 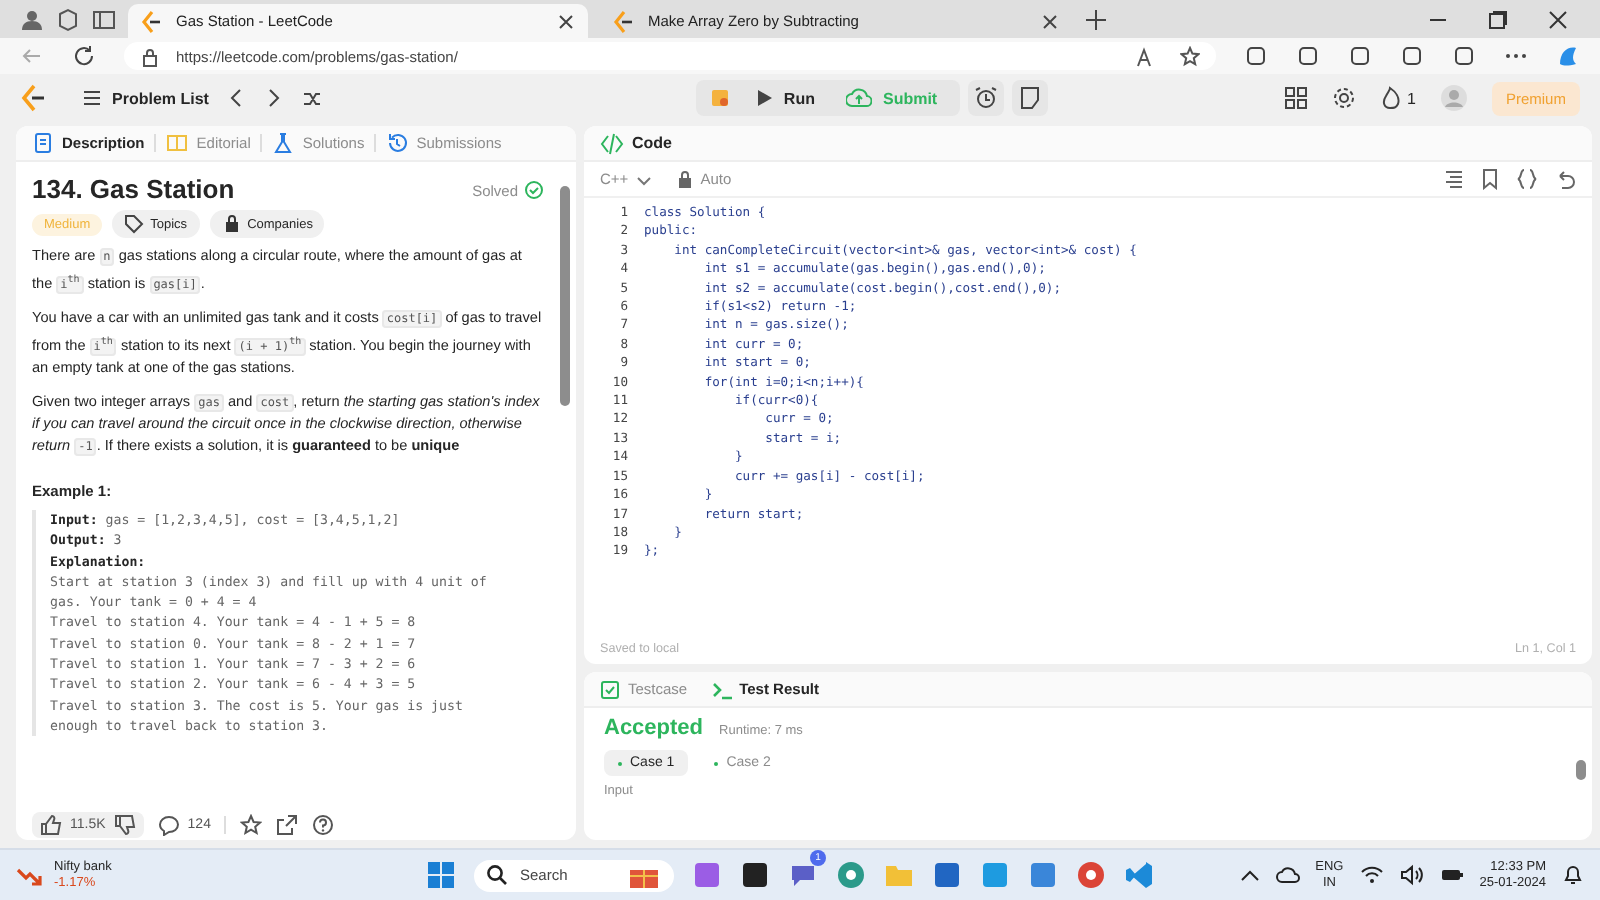 What do you see at coordinates (644, 179) in the screenshot?
I see `chevron-down-icon` at bounding box center [644, 179].